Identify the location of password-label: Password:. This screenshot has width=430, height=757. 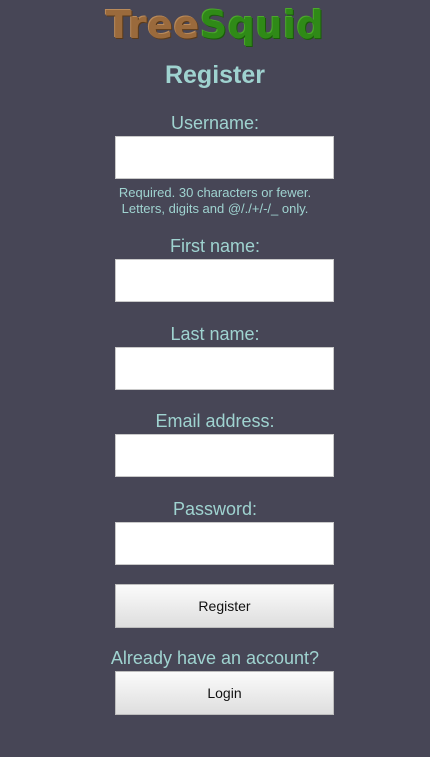
(215, 509).